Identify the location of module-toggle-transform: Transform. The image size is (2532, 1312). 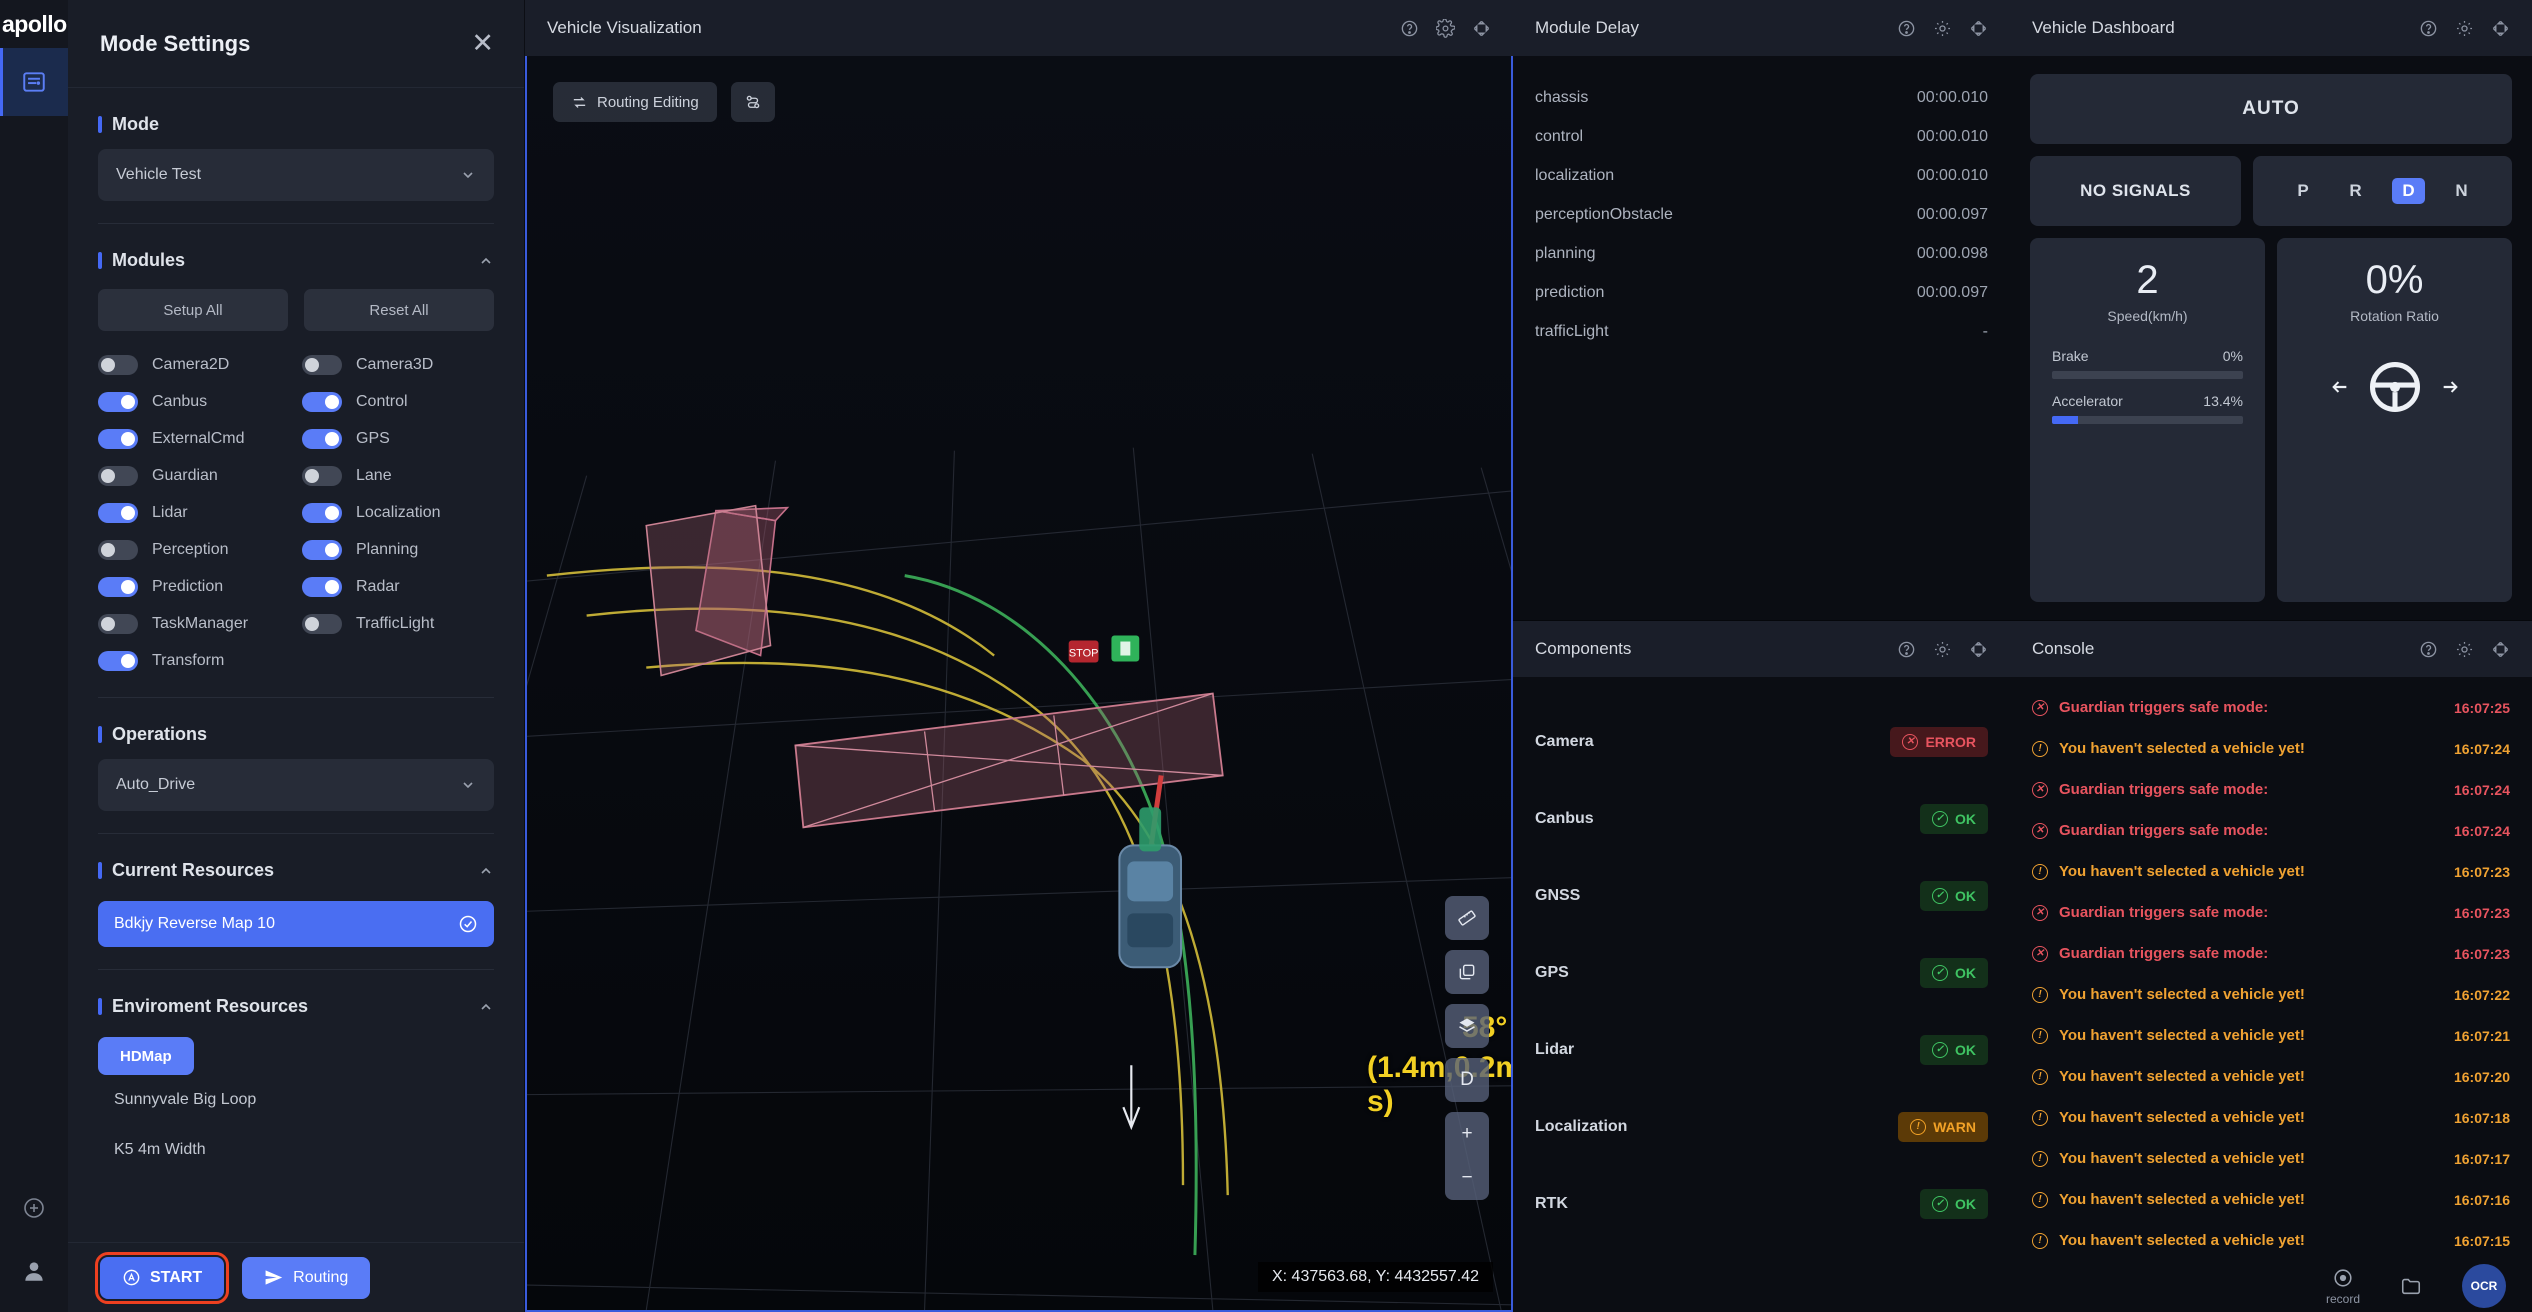
(194, 661).